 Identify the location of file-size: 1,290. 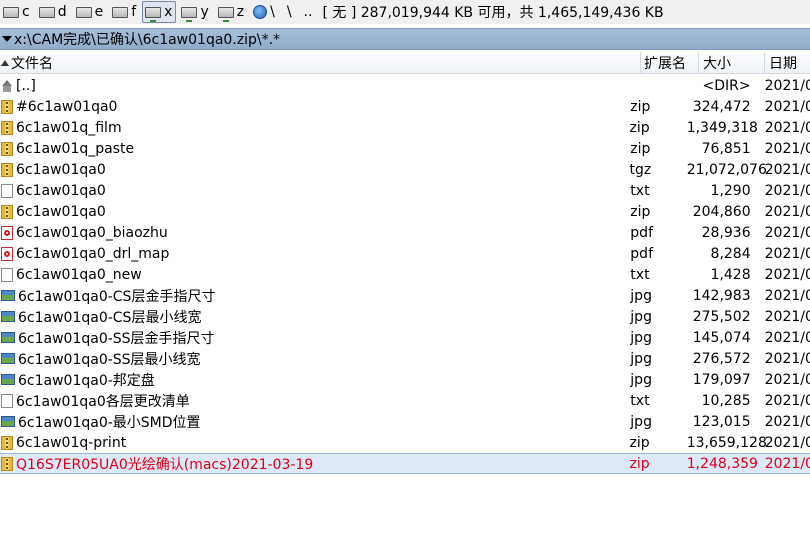
(730, 190).